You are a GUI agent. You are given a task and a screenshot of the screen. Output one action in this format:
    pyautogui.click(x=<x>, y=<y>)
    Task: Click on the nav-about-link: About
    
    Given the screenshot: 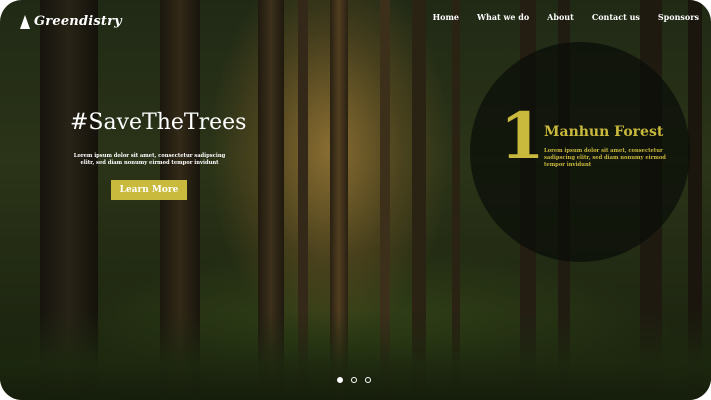 What is the action you would take?
    pyautogui.click(x=560, y=17)
    